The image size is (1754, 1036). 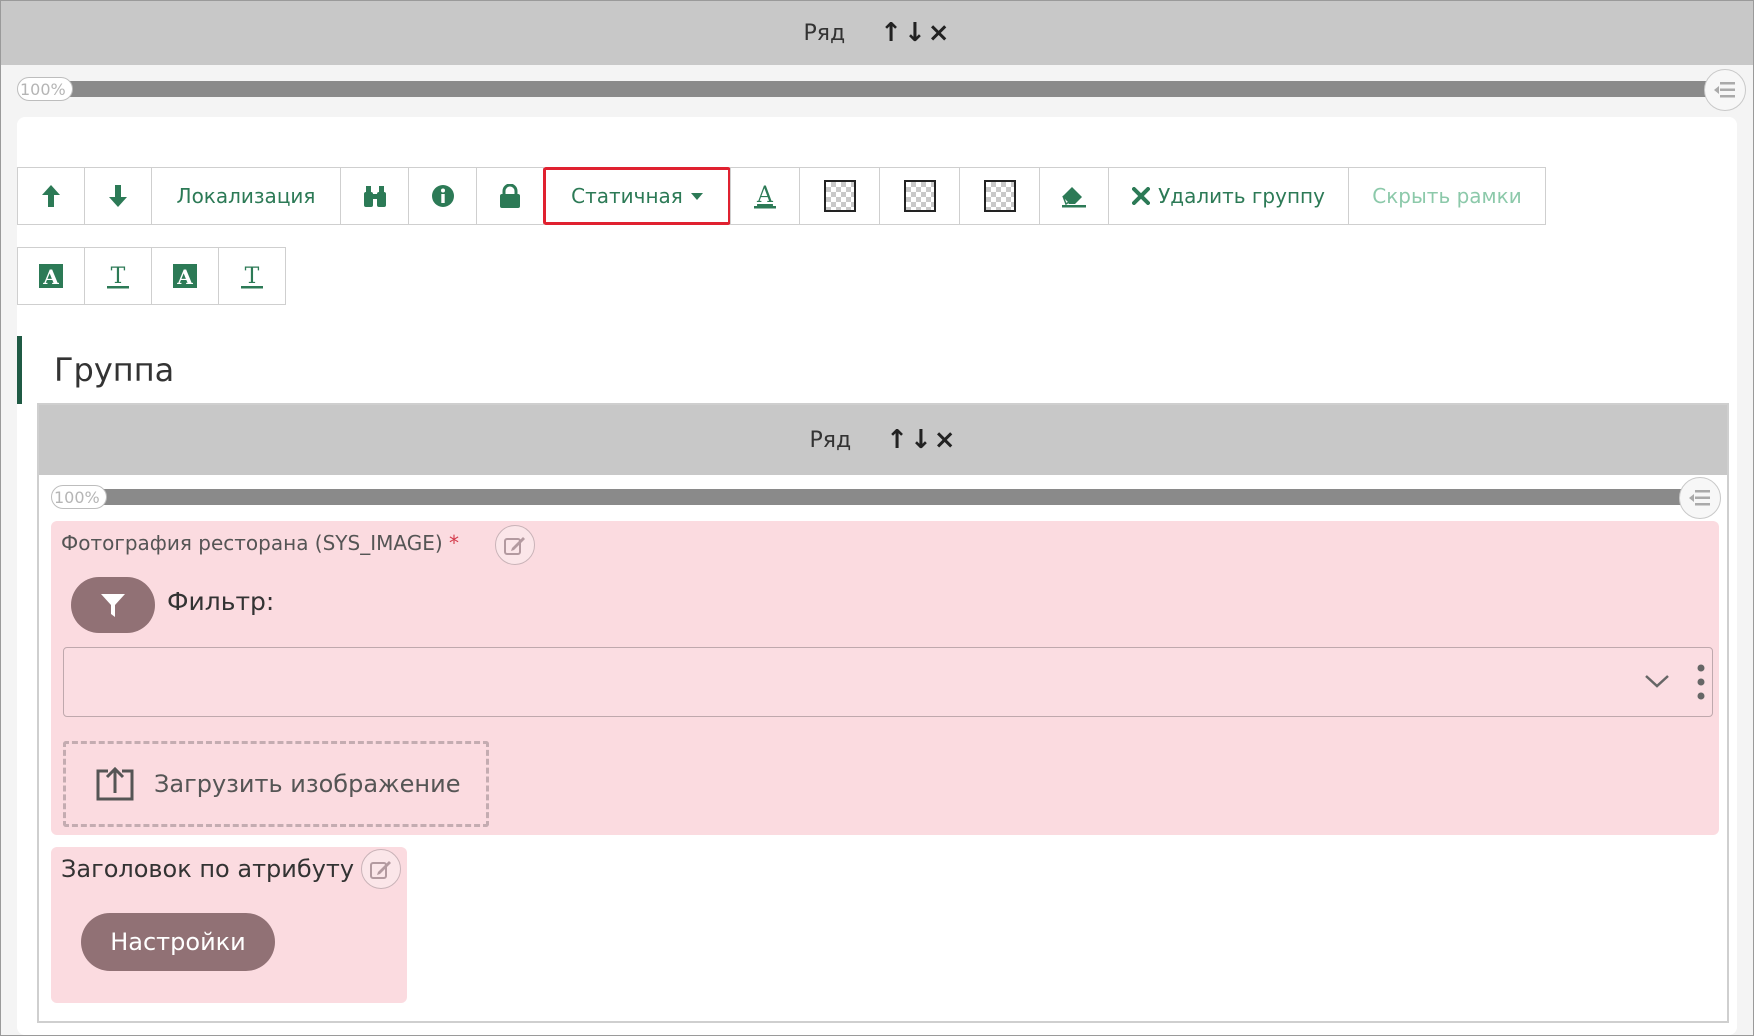 I want to click on settings-button: Настройки, so click(x=178, y=942).